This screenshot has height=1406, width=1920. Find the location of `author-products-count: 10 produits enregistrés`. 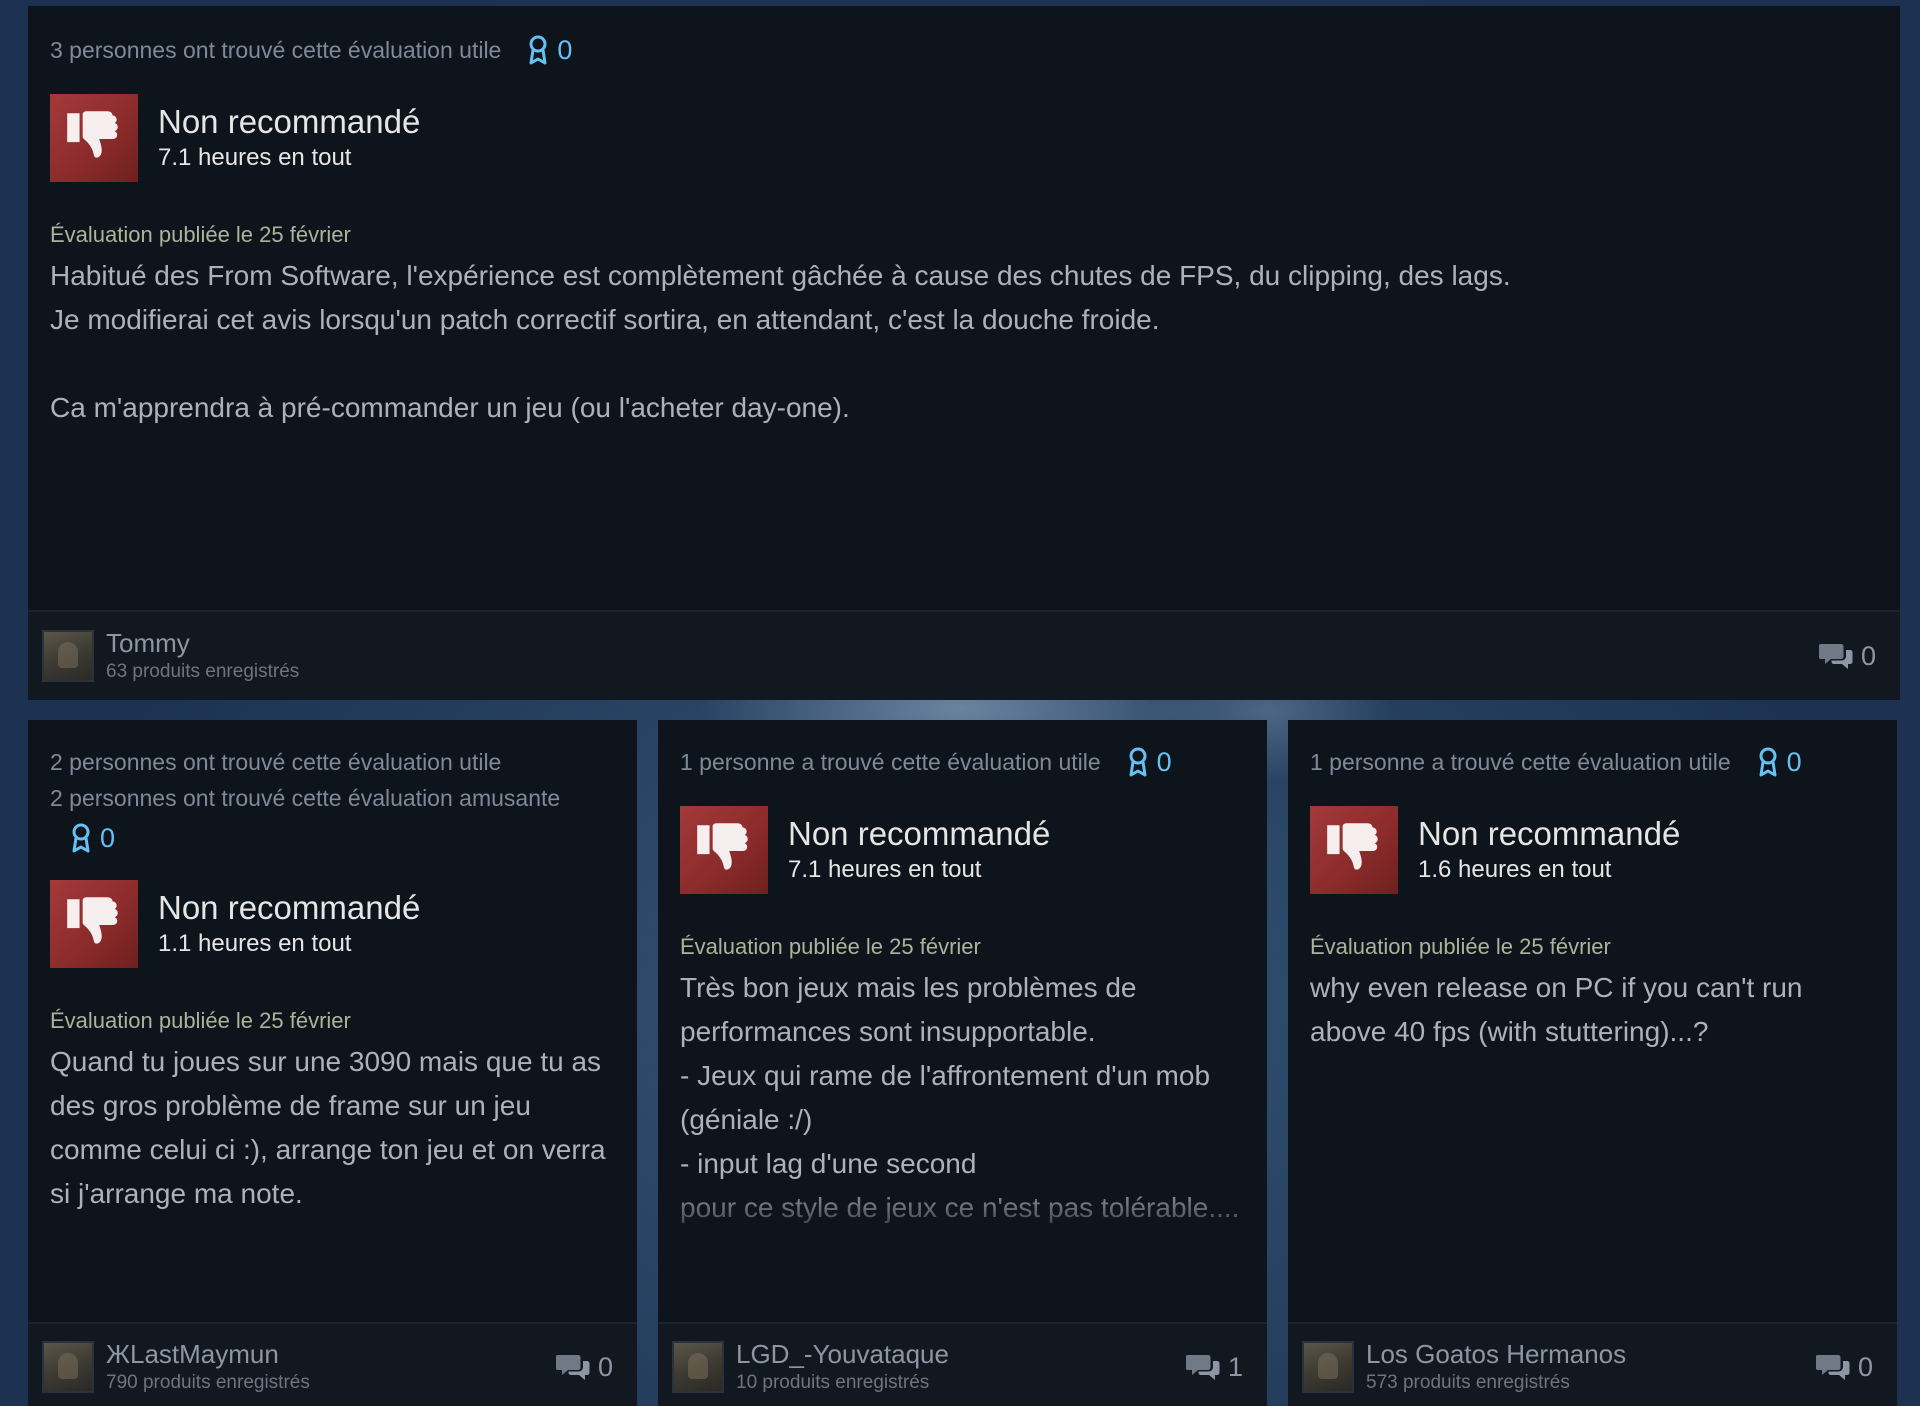

author-products-count: 10 produits enregistrés is located at coordinates (833, 1382).